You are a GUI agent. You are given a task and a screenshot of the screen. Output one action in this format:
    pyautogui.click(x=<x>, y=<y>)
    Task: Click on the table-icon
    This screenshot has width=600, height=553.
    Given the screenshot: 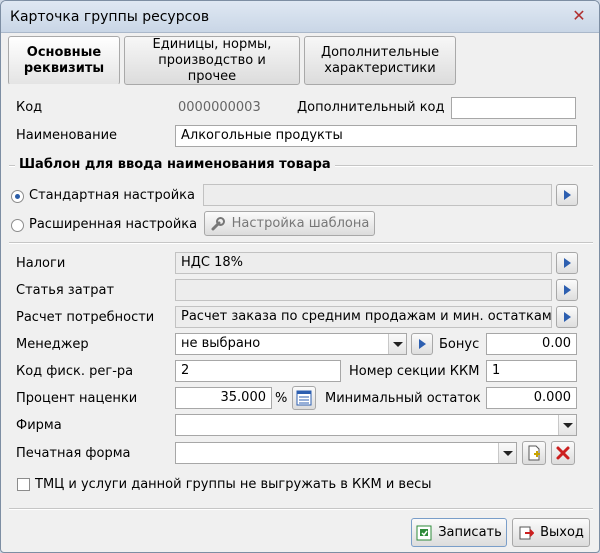 What is the action you would take?
    pyautogui.click(x=304, y=398)
    